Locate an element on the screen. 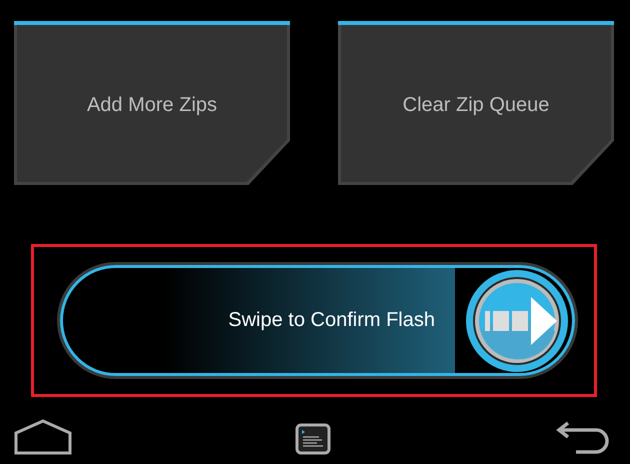  slider-thumb is located at coordinates (517, 320).